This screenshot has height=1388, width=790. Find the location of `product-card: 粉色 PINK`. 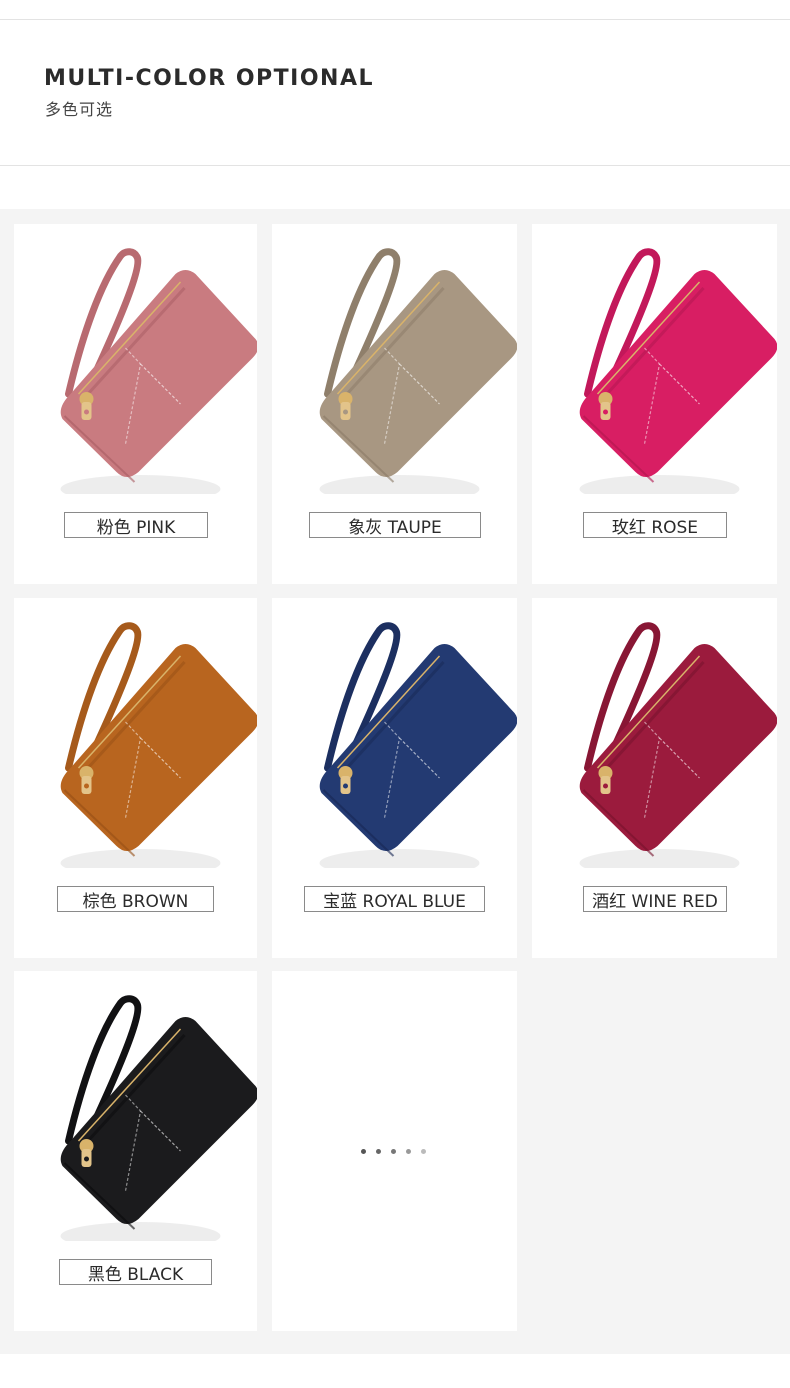

product-card: 粉色 PINK is located at coordinates (135, 404).